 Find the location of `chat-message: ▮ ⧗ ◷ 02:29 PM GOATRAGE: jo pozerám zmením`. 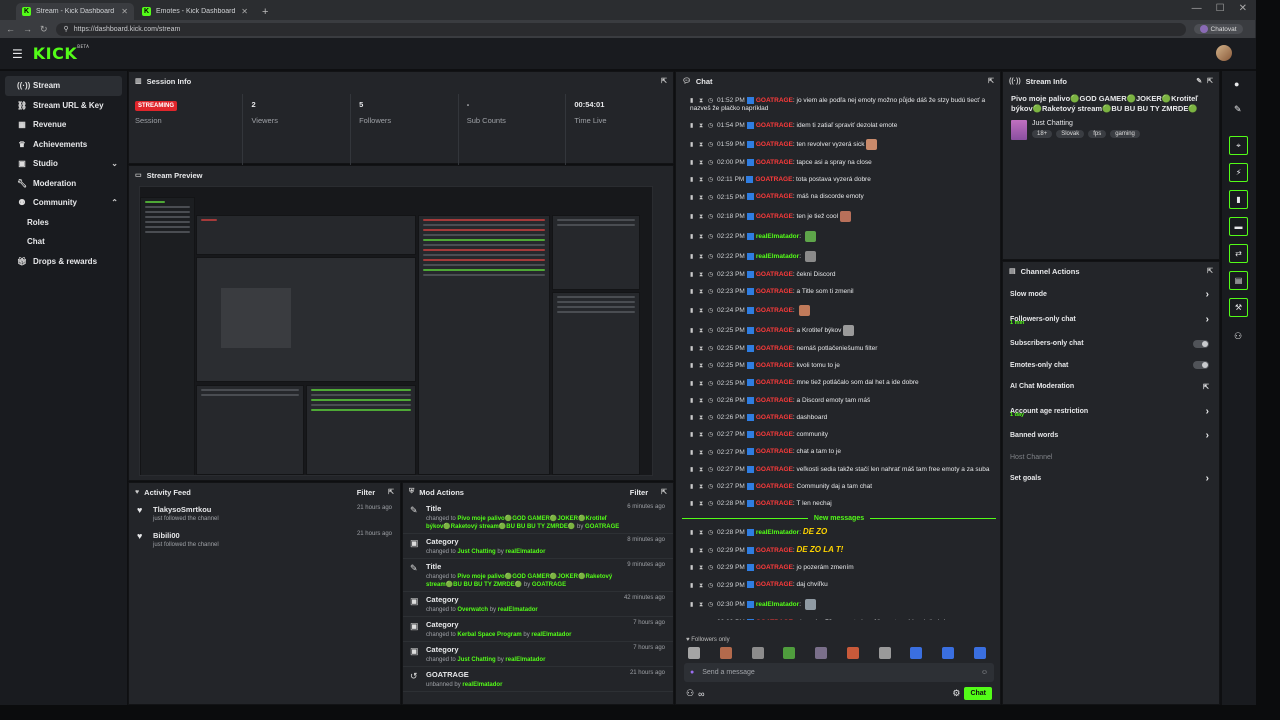

chat-message: ▮ ⧗ ◷ 02:29 PM GOATRAGE: jo pozerám zmením is located at coordinates (839, 568).